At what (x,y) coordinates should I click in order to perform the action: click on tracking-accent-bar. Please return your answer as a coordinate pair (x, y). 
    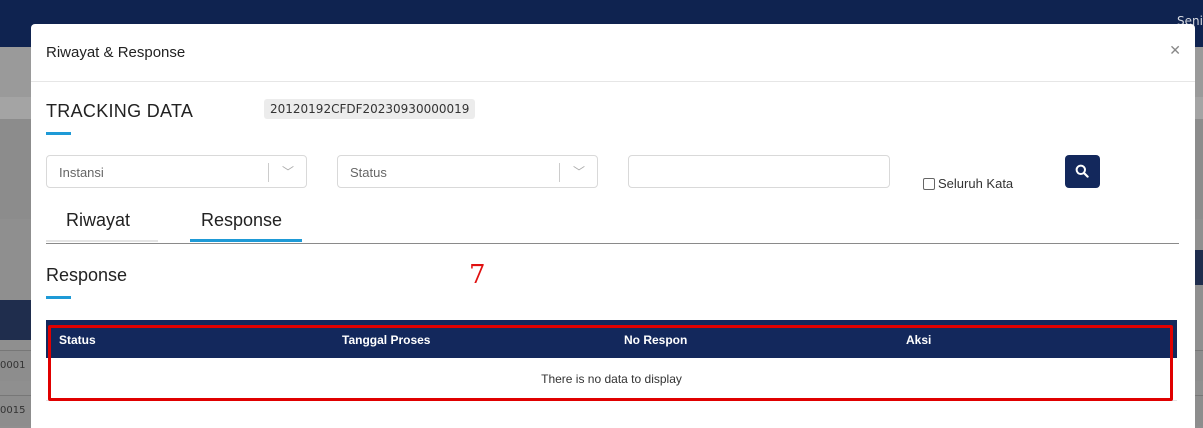
    Looking at the image, I should click on (58, 133).